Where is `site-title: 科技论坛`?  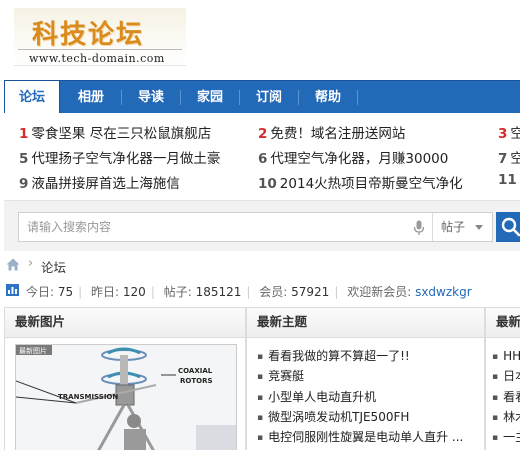
site-title: 科技论坛 is located at coordinates (88, 35).